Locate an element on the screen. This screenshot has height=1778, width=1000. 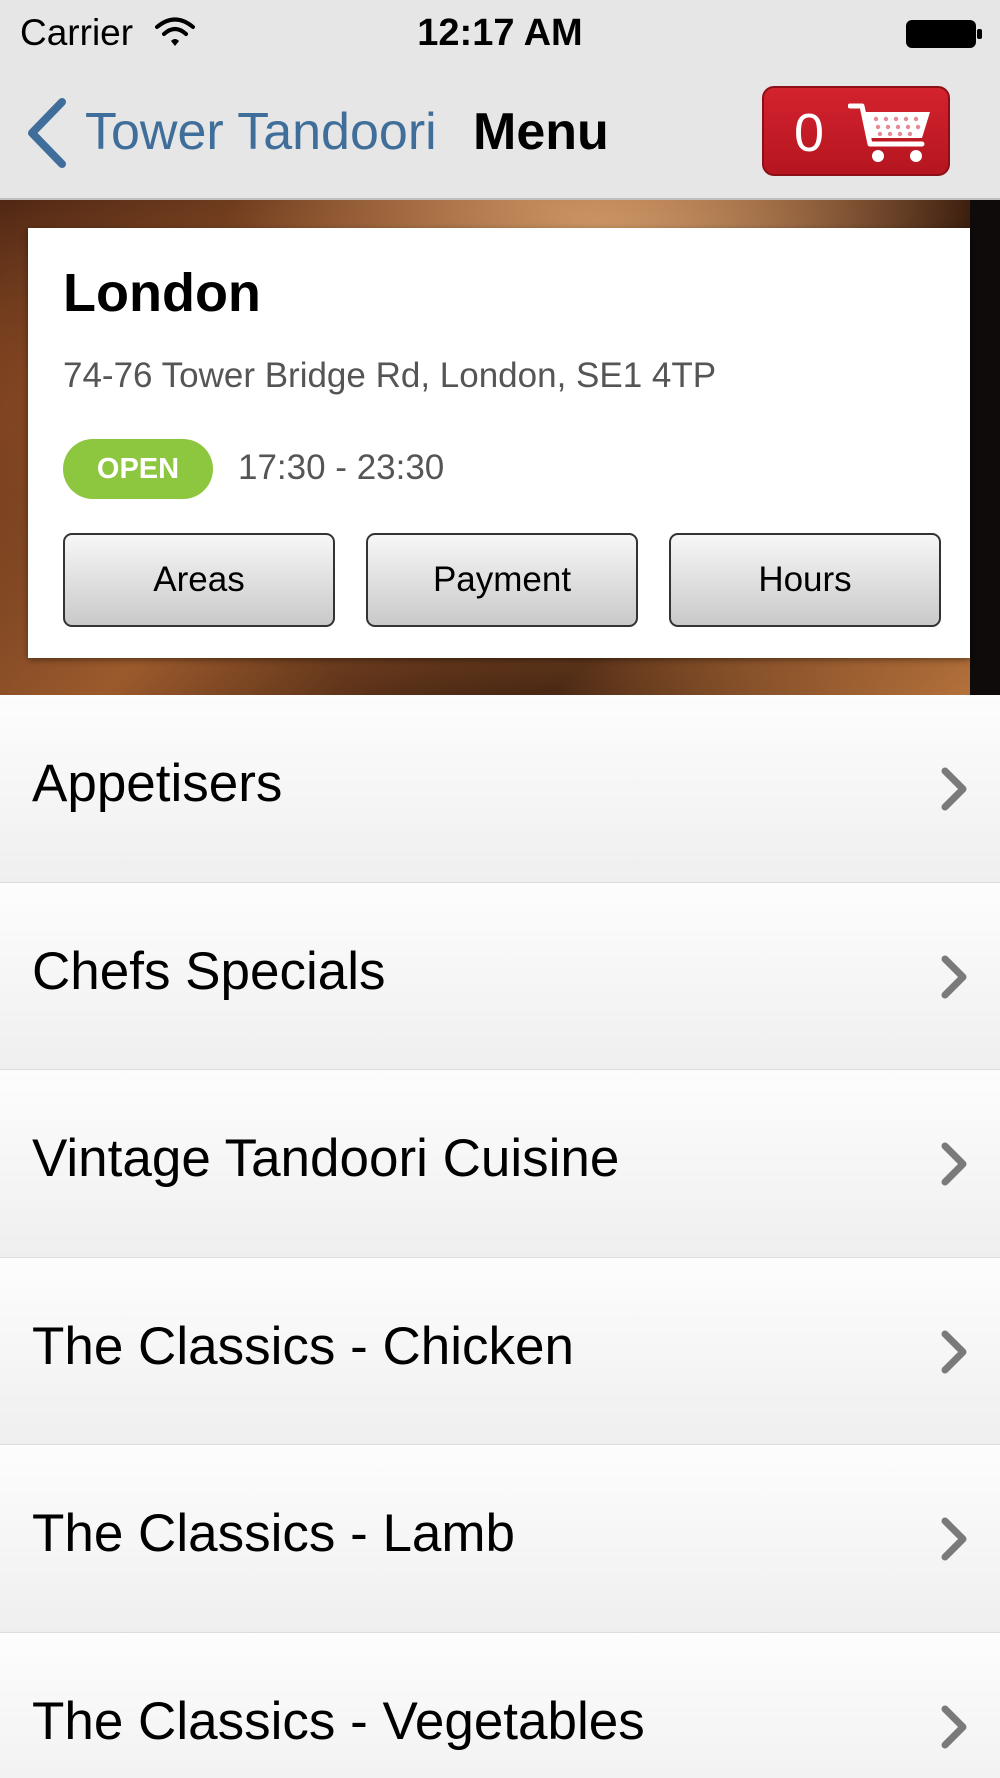
opening-hours: 17:30 - 23:30 is located at coordinates (341, 467).